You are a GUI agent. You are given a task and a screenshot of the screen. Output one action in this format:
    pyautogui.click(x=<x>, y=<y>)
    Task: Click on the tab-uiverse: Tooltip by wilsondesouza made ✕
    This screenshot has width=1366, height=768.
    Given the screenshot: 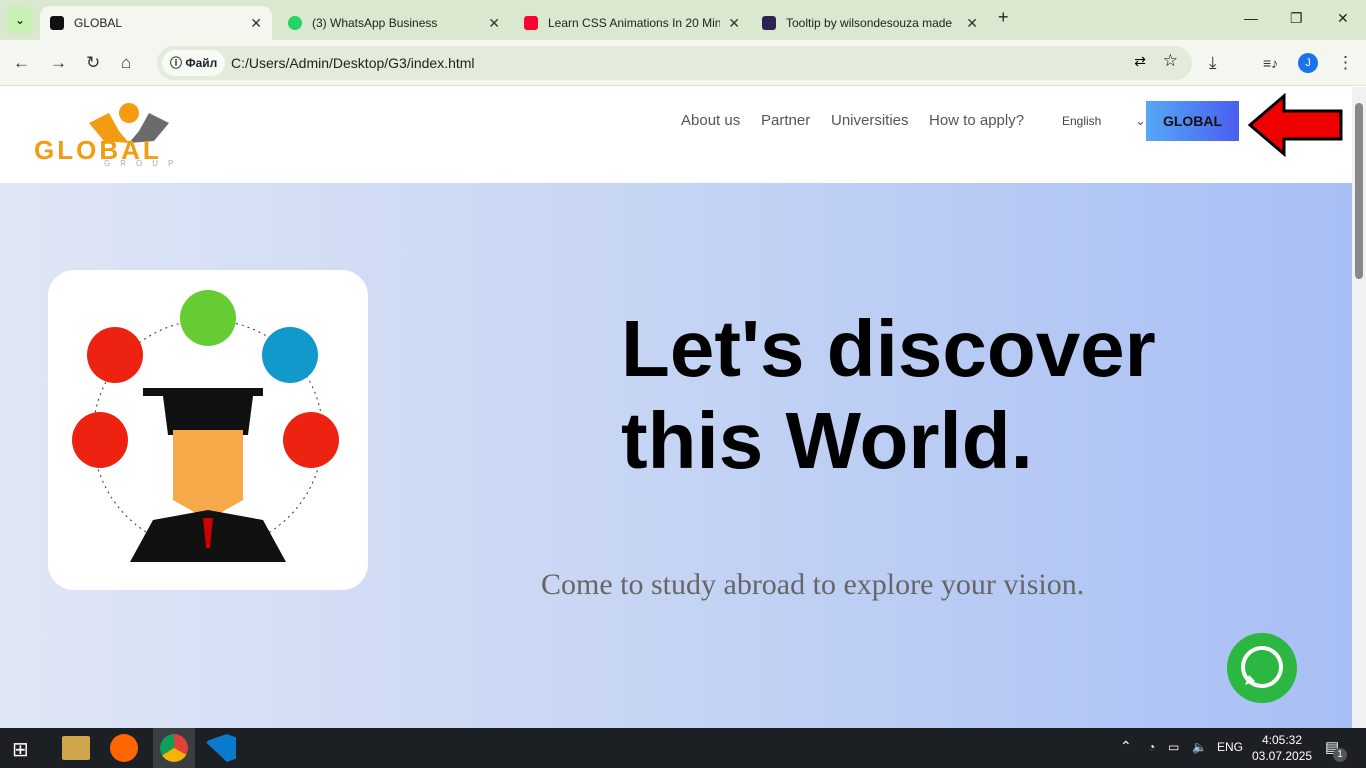 What is the action you would take?
    pyautogui.click(x=870, y=23)
    